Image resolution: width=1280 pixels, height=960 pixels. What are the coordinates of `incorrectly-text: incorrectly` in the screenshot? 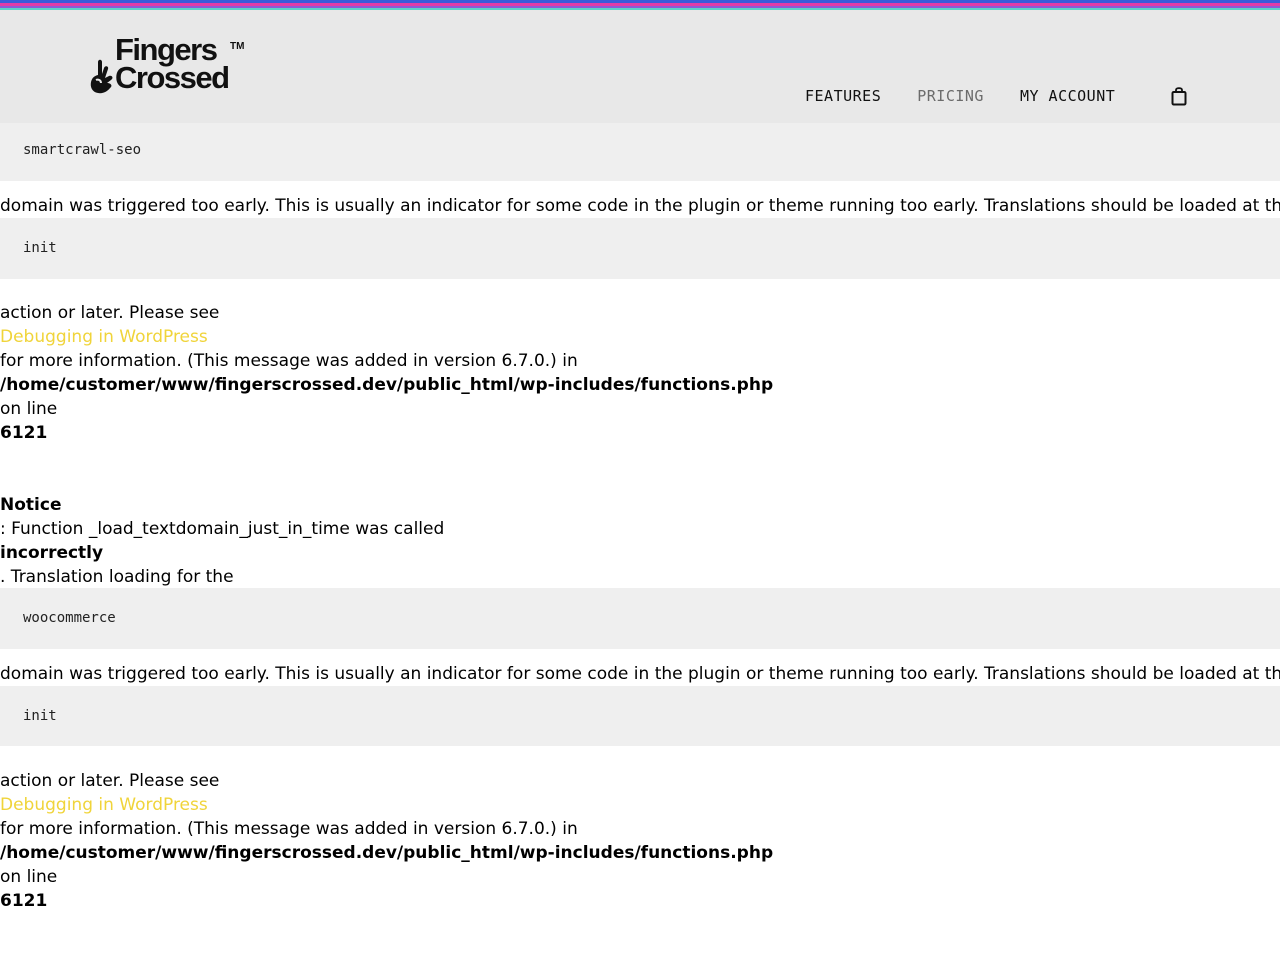 It's located at (52, 553).